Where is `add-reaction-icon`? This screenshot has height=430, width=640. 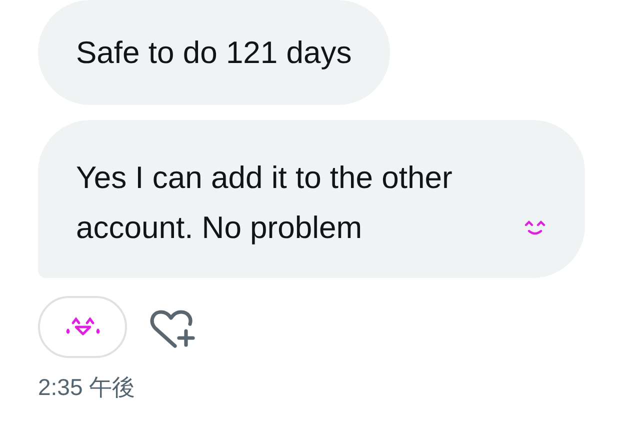 add-reaction-icon is located at coordinates (173, 330).